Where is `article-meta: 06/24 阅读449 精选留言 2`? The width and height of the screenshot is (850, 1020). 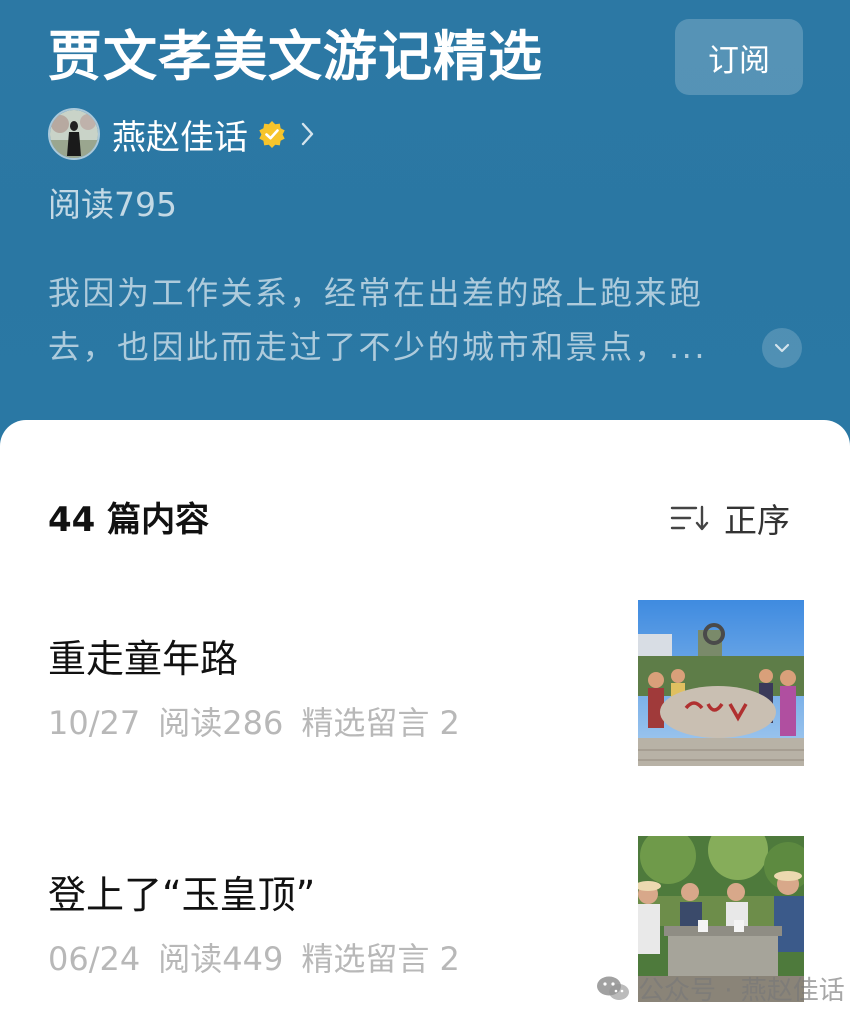 article-meta: 06/24 阅读449 精选留言 2 is located at coordinates (254, 957).